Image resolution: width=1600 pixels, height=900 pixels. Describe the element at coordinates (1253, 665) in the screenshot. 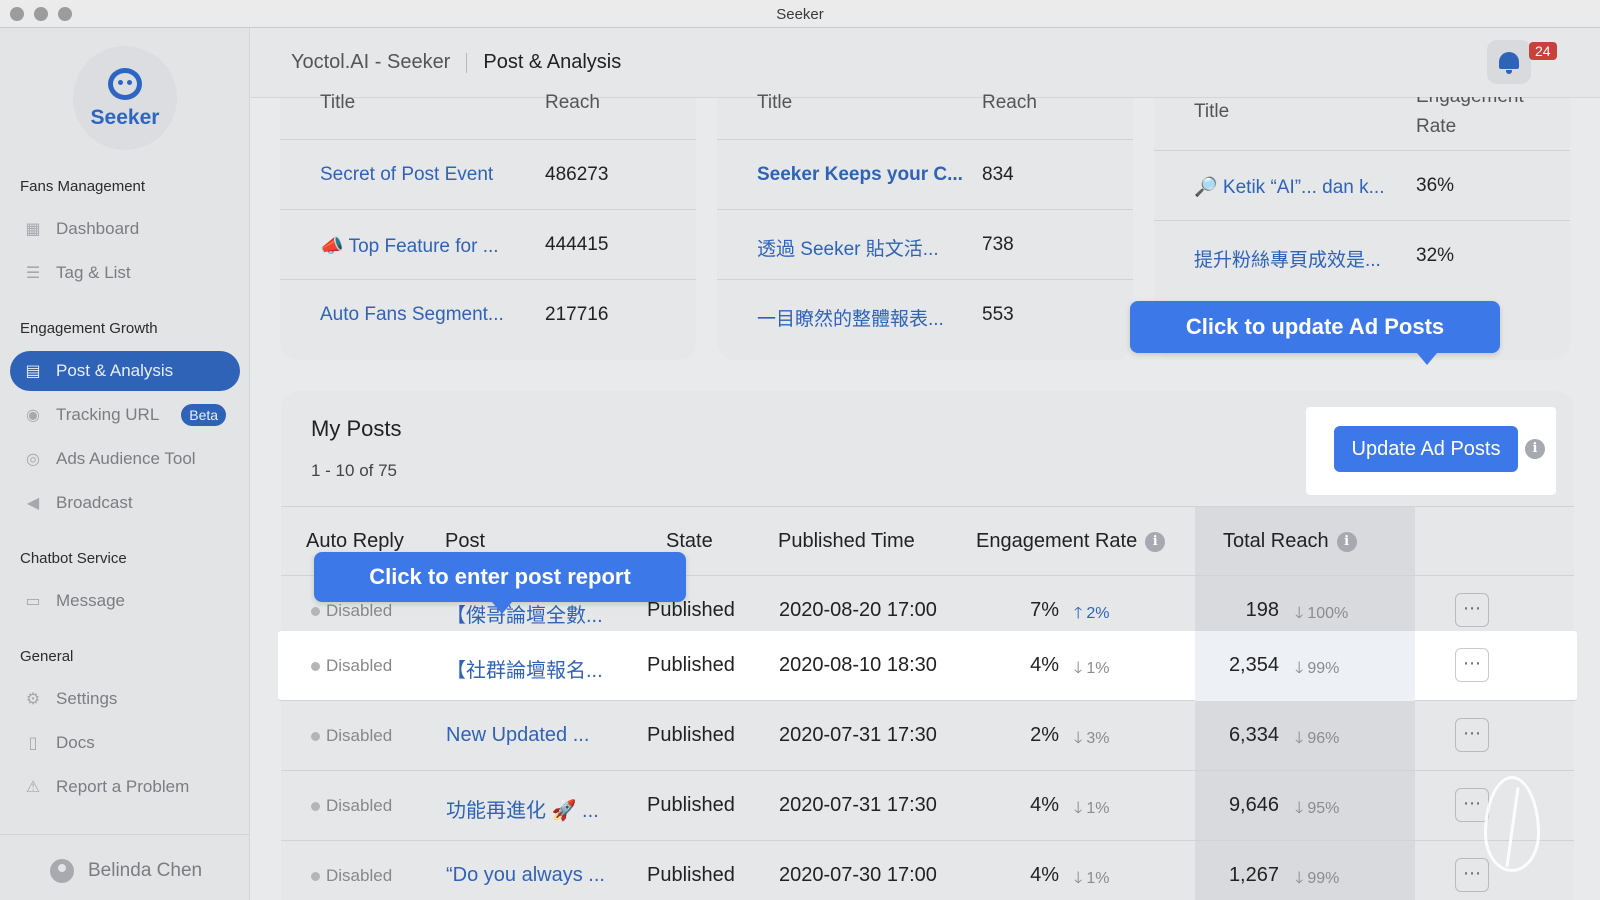

I see `total-reach: 2,354` at that location.